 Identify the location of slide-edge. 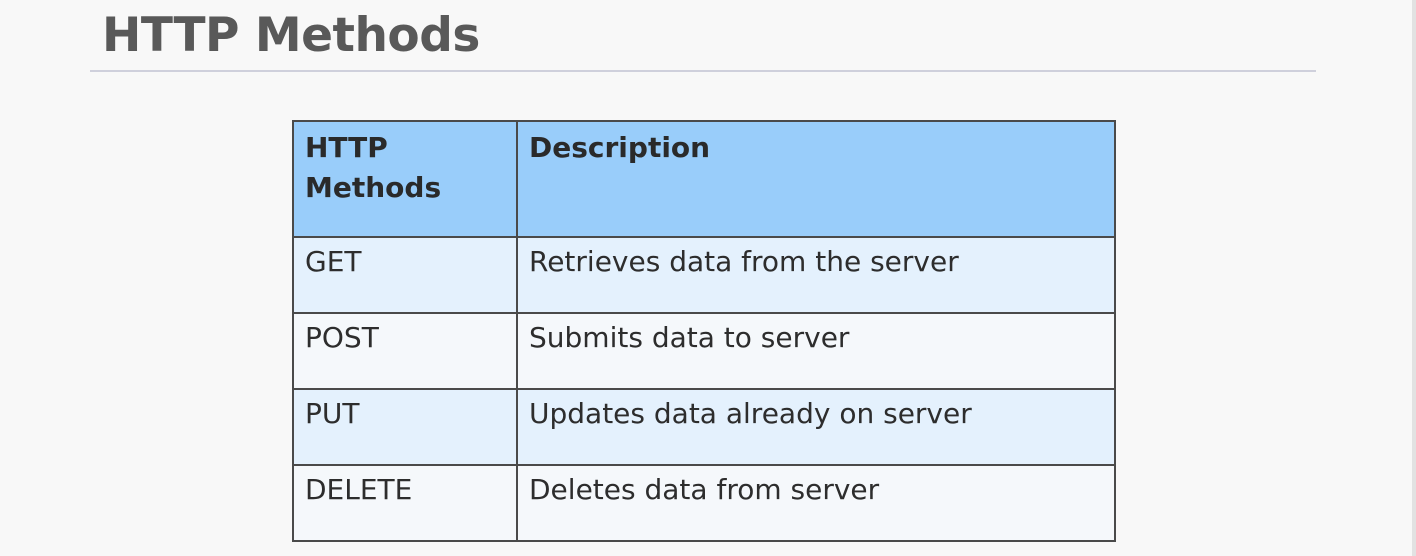
(1414, 278).